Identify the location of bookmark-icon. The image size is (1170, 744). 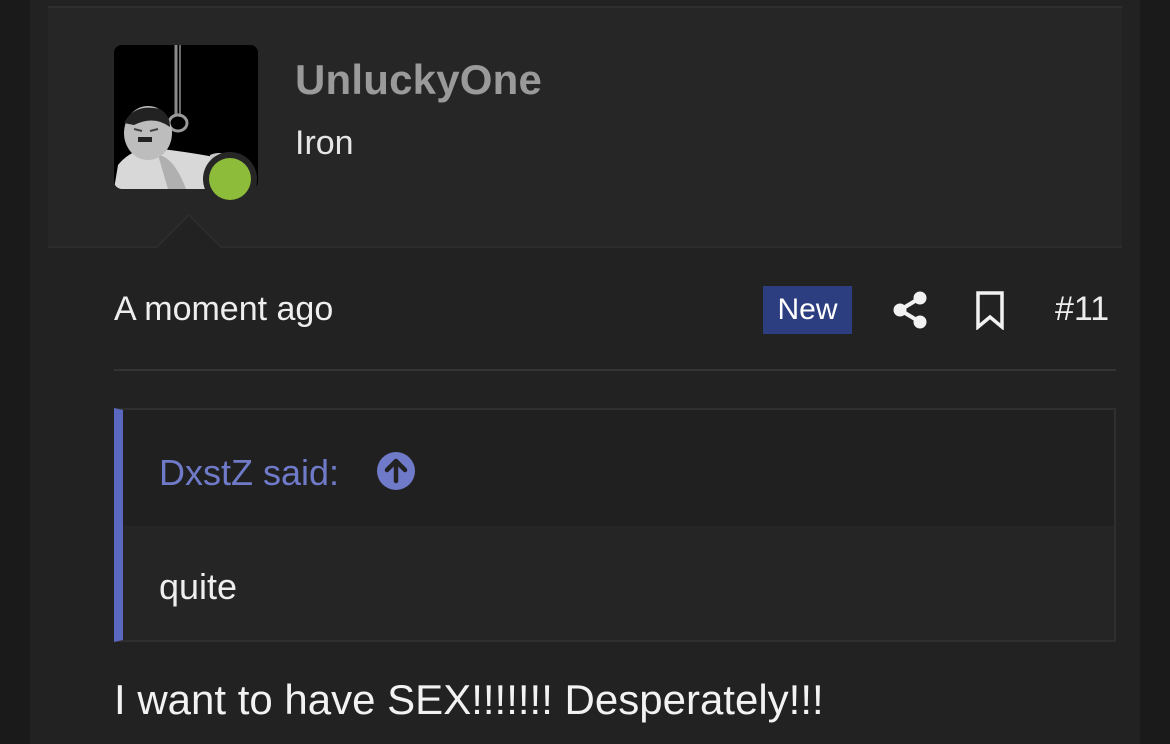
(990, 310).